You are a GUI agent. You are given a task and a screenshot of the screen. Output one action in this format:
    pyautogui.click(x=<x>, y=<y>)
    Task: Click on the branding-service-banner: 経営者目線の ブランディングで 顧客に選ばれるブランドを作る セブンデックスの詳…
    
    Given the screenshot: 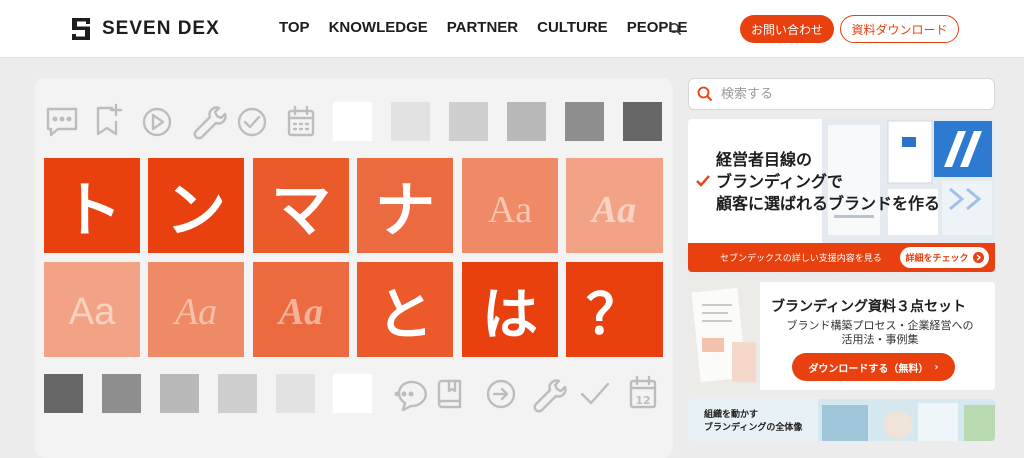 What is the action you would take?
    pyautogui.click(x=841, y=195)
    